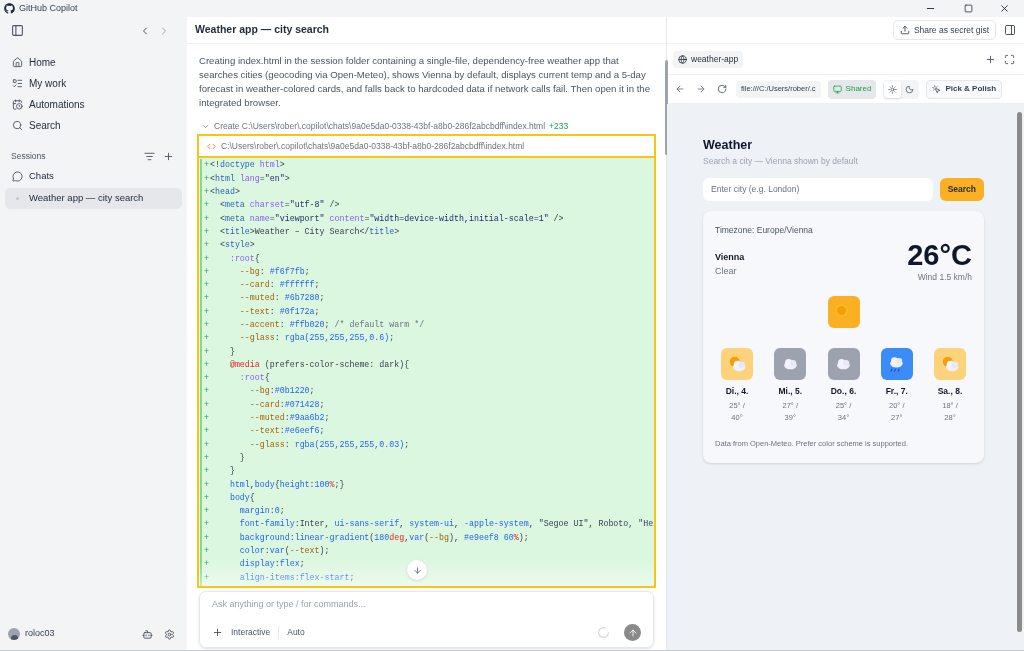 This screenshot has width=1024, height=651. Describe the element at coordinates (680, 89) in the screenshot. I see `back-icon` at that location.